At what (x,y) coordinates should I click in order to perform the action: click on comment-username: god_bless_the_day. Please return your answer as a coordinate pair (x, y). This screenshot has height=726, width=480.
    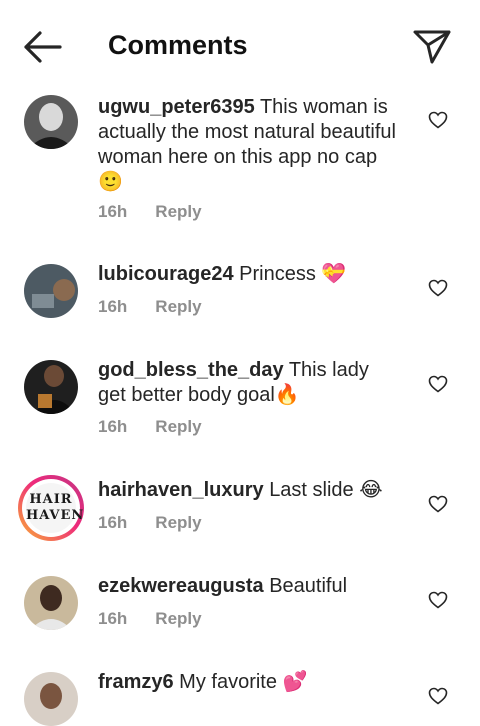
    Looking at the image, I should click on (191, 370).